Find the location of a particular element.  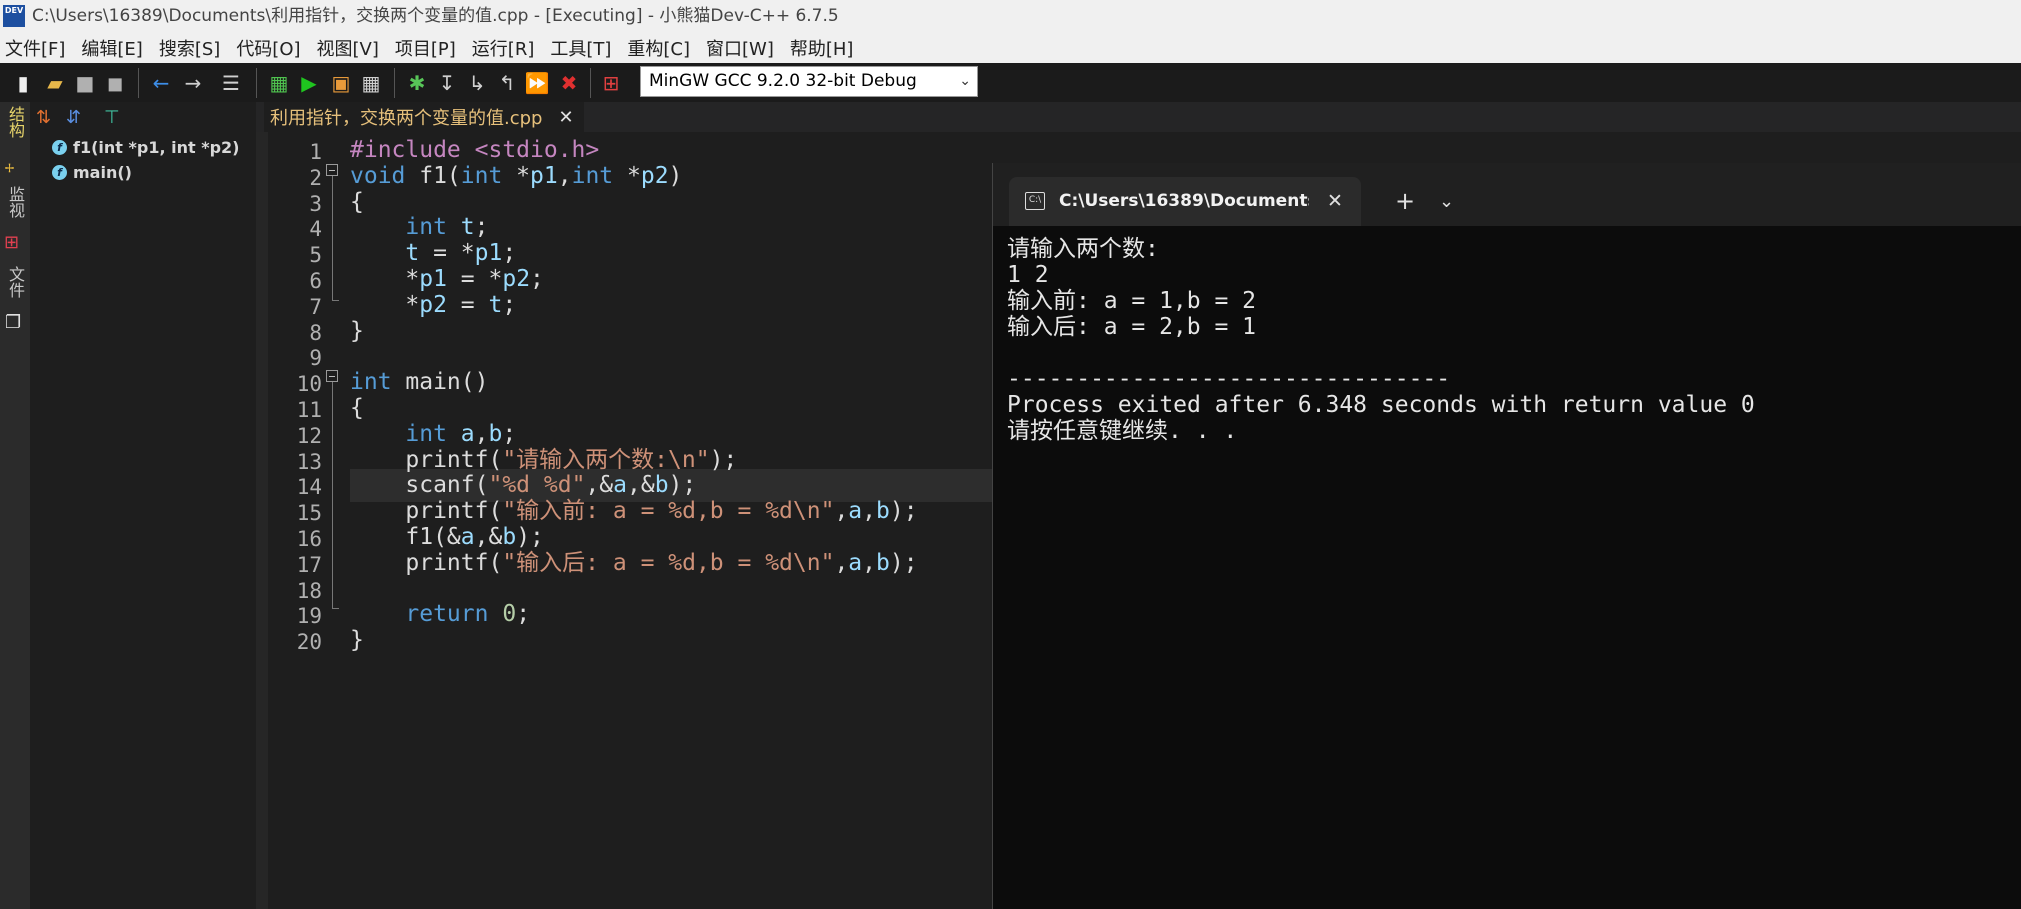

compiler-select: MinGW GCC 9.2.0 32-bit Debug ⌄ is located at coordinates (809, 81).